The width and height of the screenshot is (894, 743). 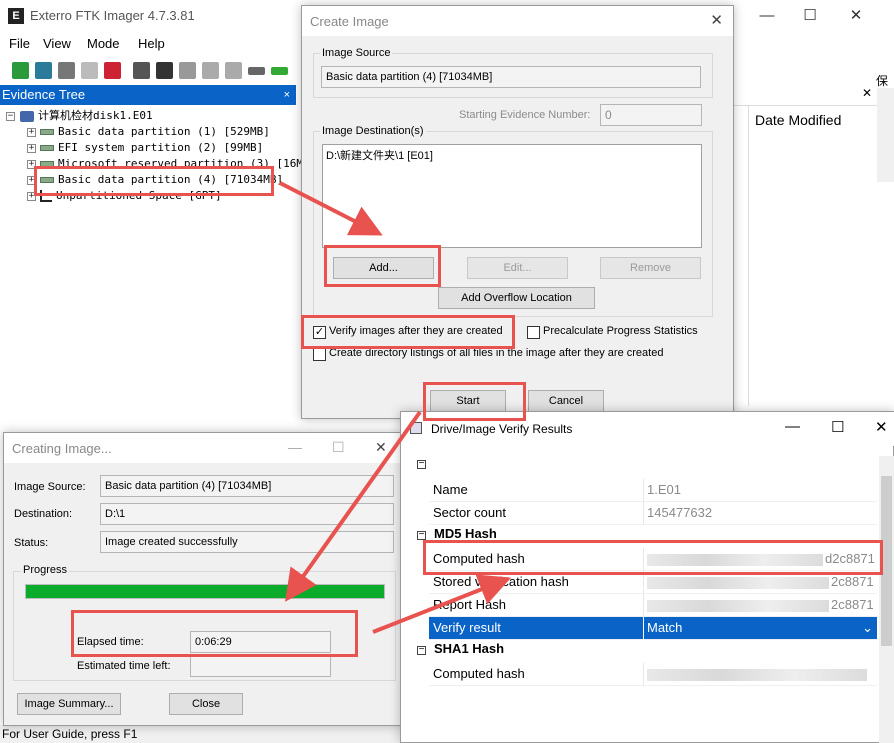 I want to click on verify-window-icon, so click(x=416, y=428).